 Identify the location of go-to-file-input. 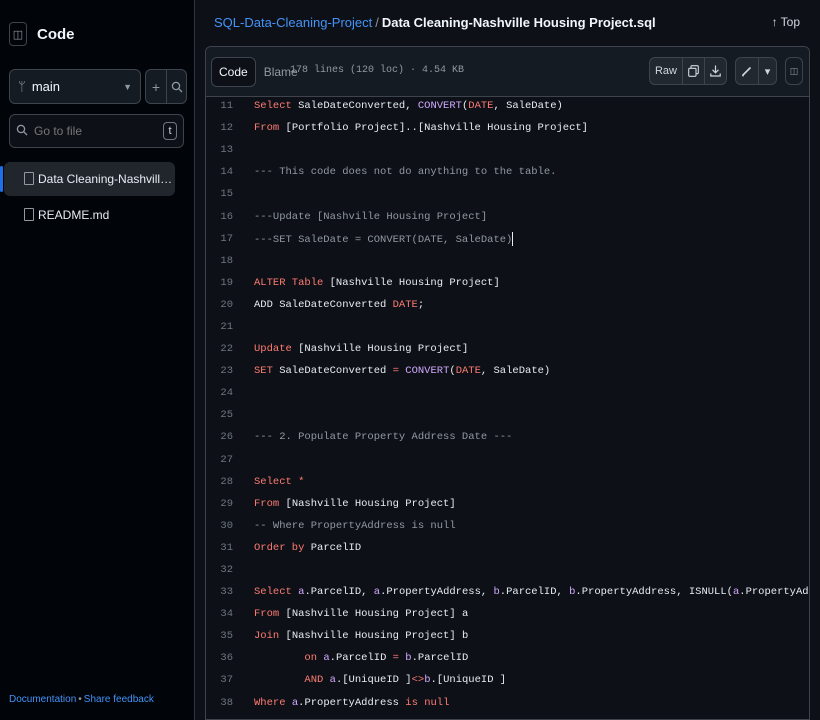
(98, 131).